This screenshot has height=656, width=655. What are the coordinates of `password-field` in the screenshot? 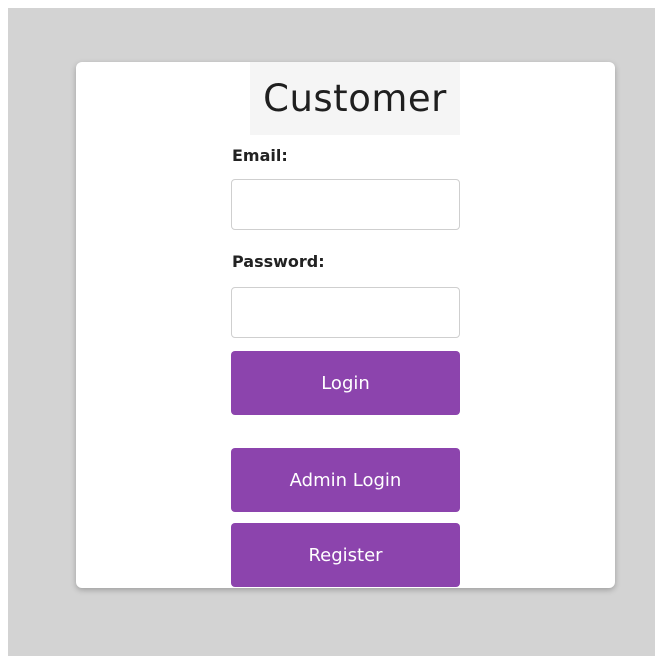 It's located at (345, 312).